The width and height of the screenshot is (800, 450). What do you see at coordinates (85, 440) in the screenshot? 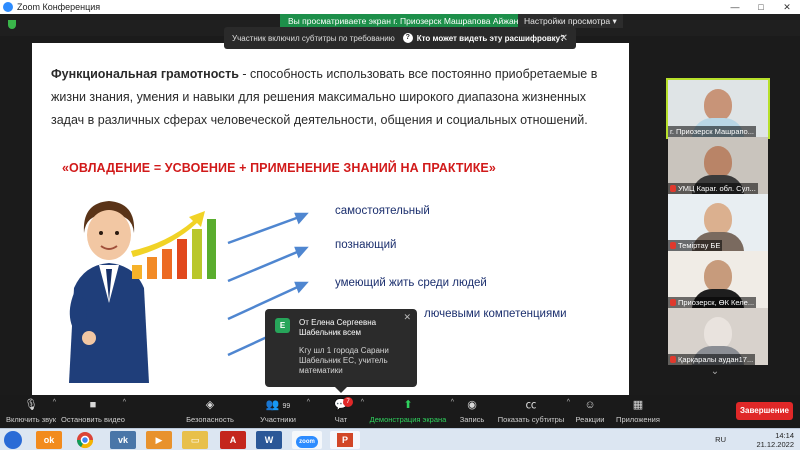
I see `chrome-app-icon` at bounding box center [85, 440].